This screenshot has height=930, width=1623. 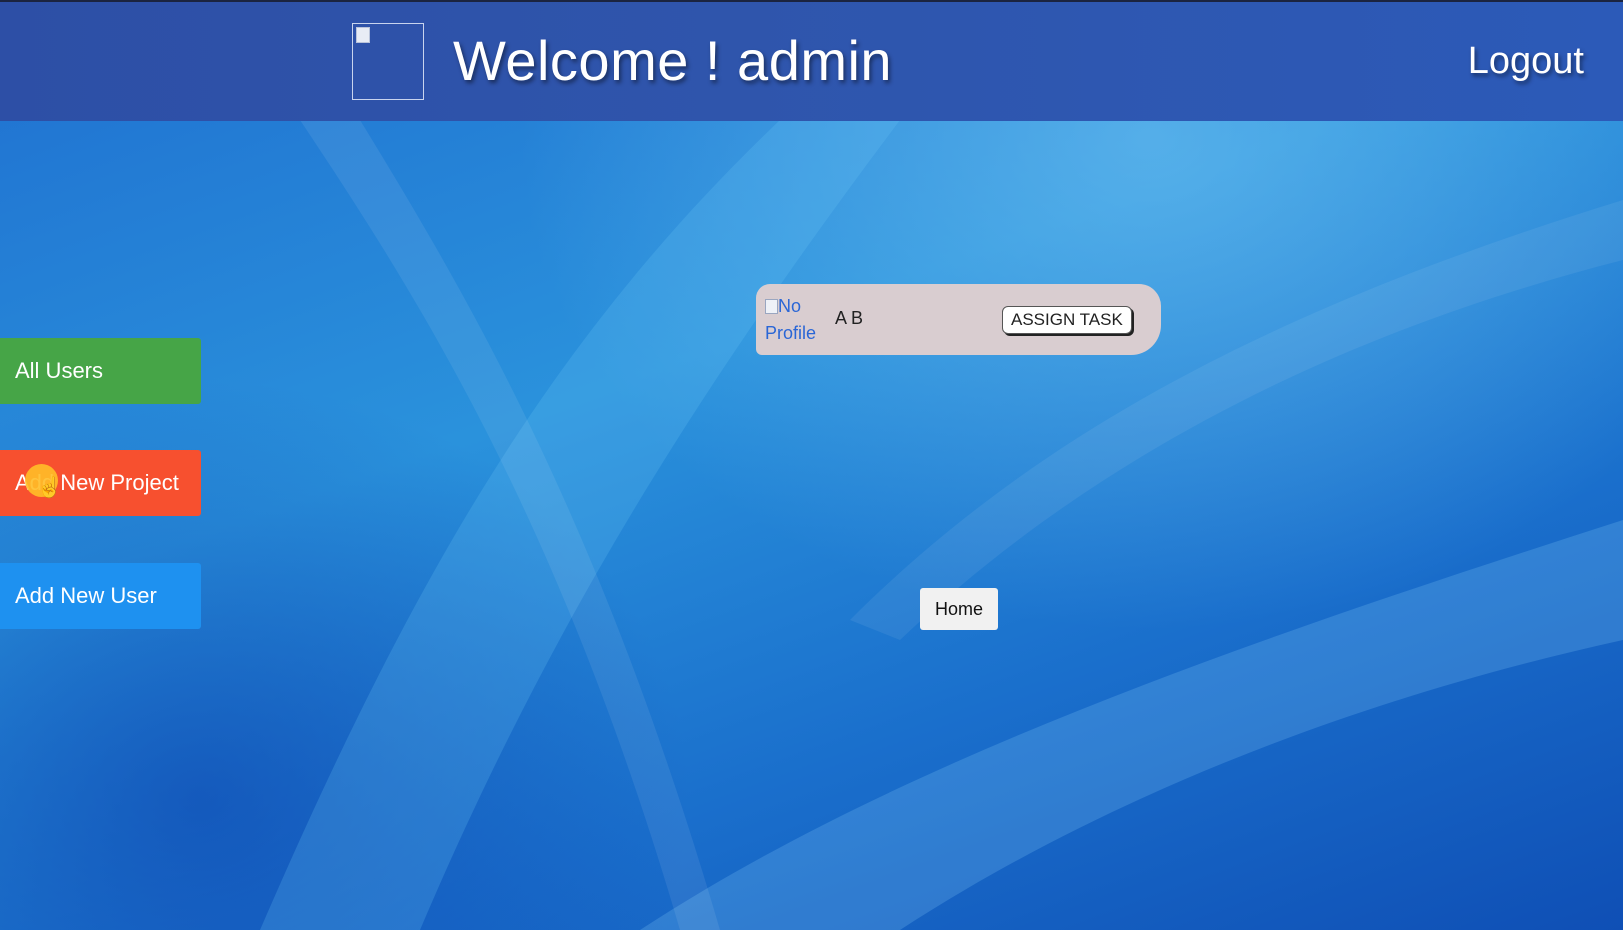 What do you see at coordinates (795, 320) in the screenshot?
I see `profile-image: No Profile` at bounding box center [795, 320].